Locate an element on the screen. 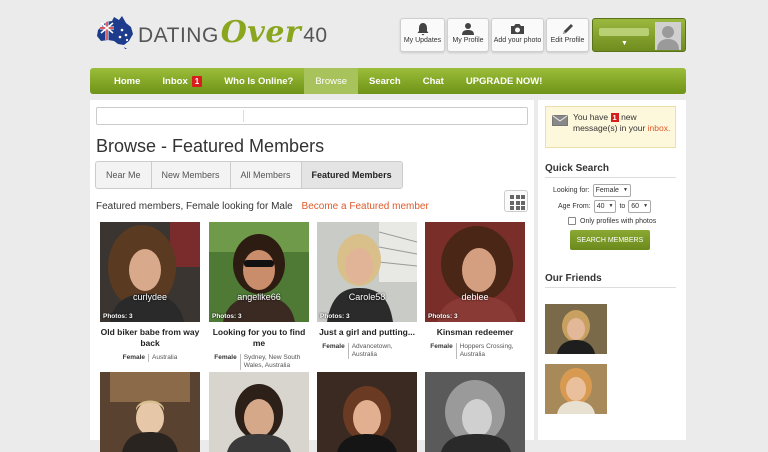  age-from-select: 40 ▼ is located at coordinates (605, 206).